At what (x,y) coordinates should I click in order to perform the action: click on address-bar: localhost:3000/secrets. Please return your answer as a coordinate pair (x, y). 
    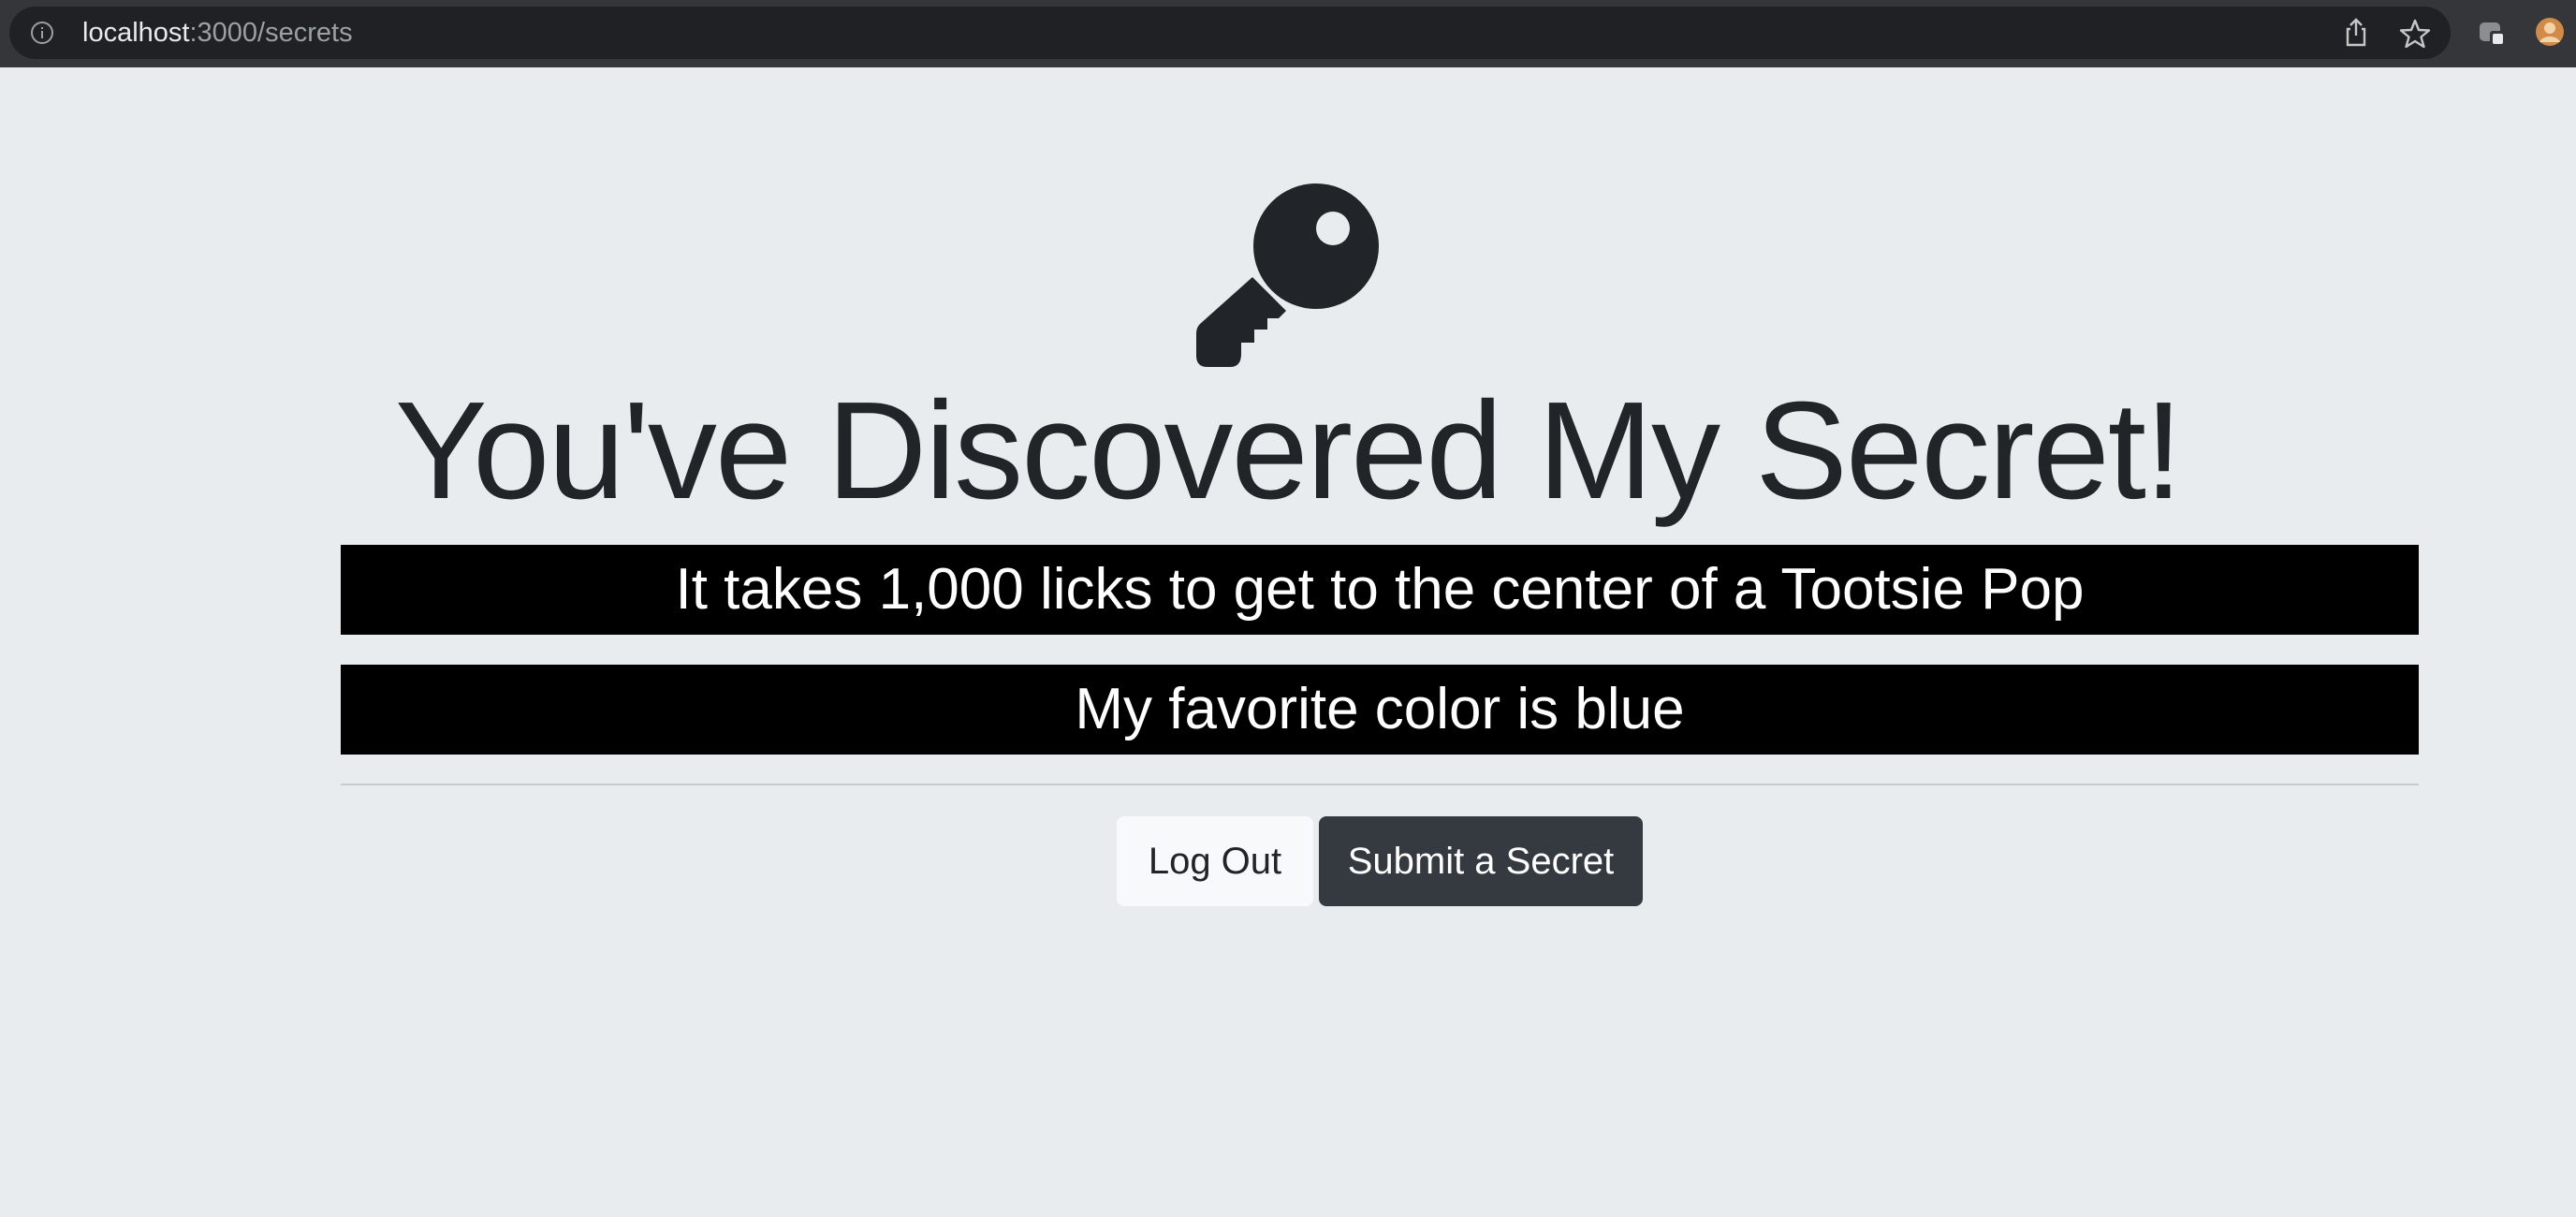
    Looking at the image, I should click on (1230, 33).